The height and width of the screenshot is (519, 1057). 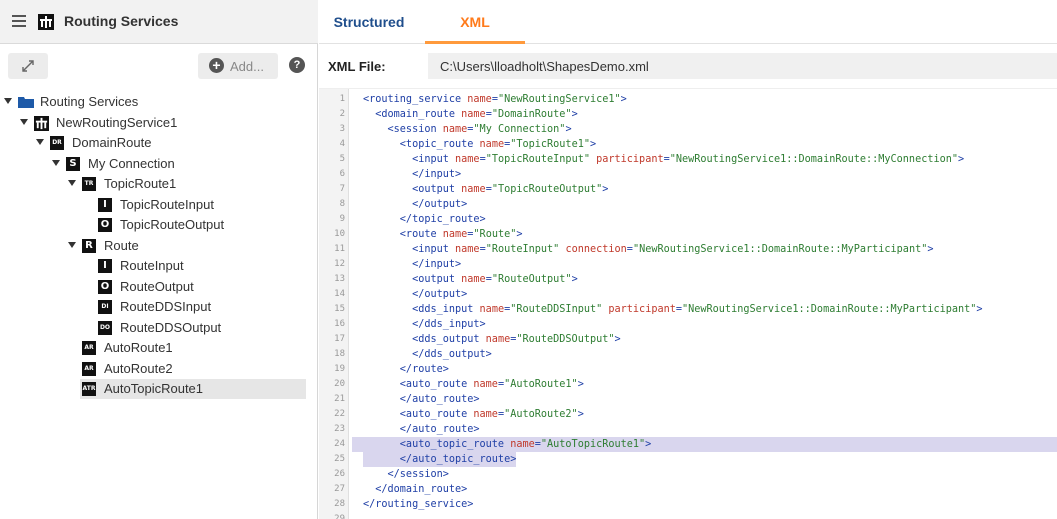 What do you see at coordinates (593, 444) in the screenshot?
I see `code-token: "AutoTopicRoute1"` at bounding box center [593, 444].